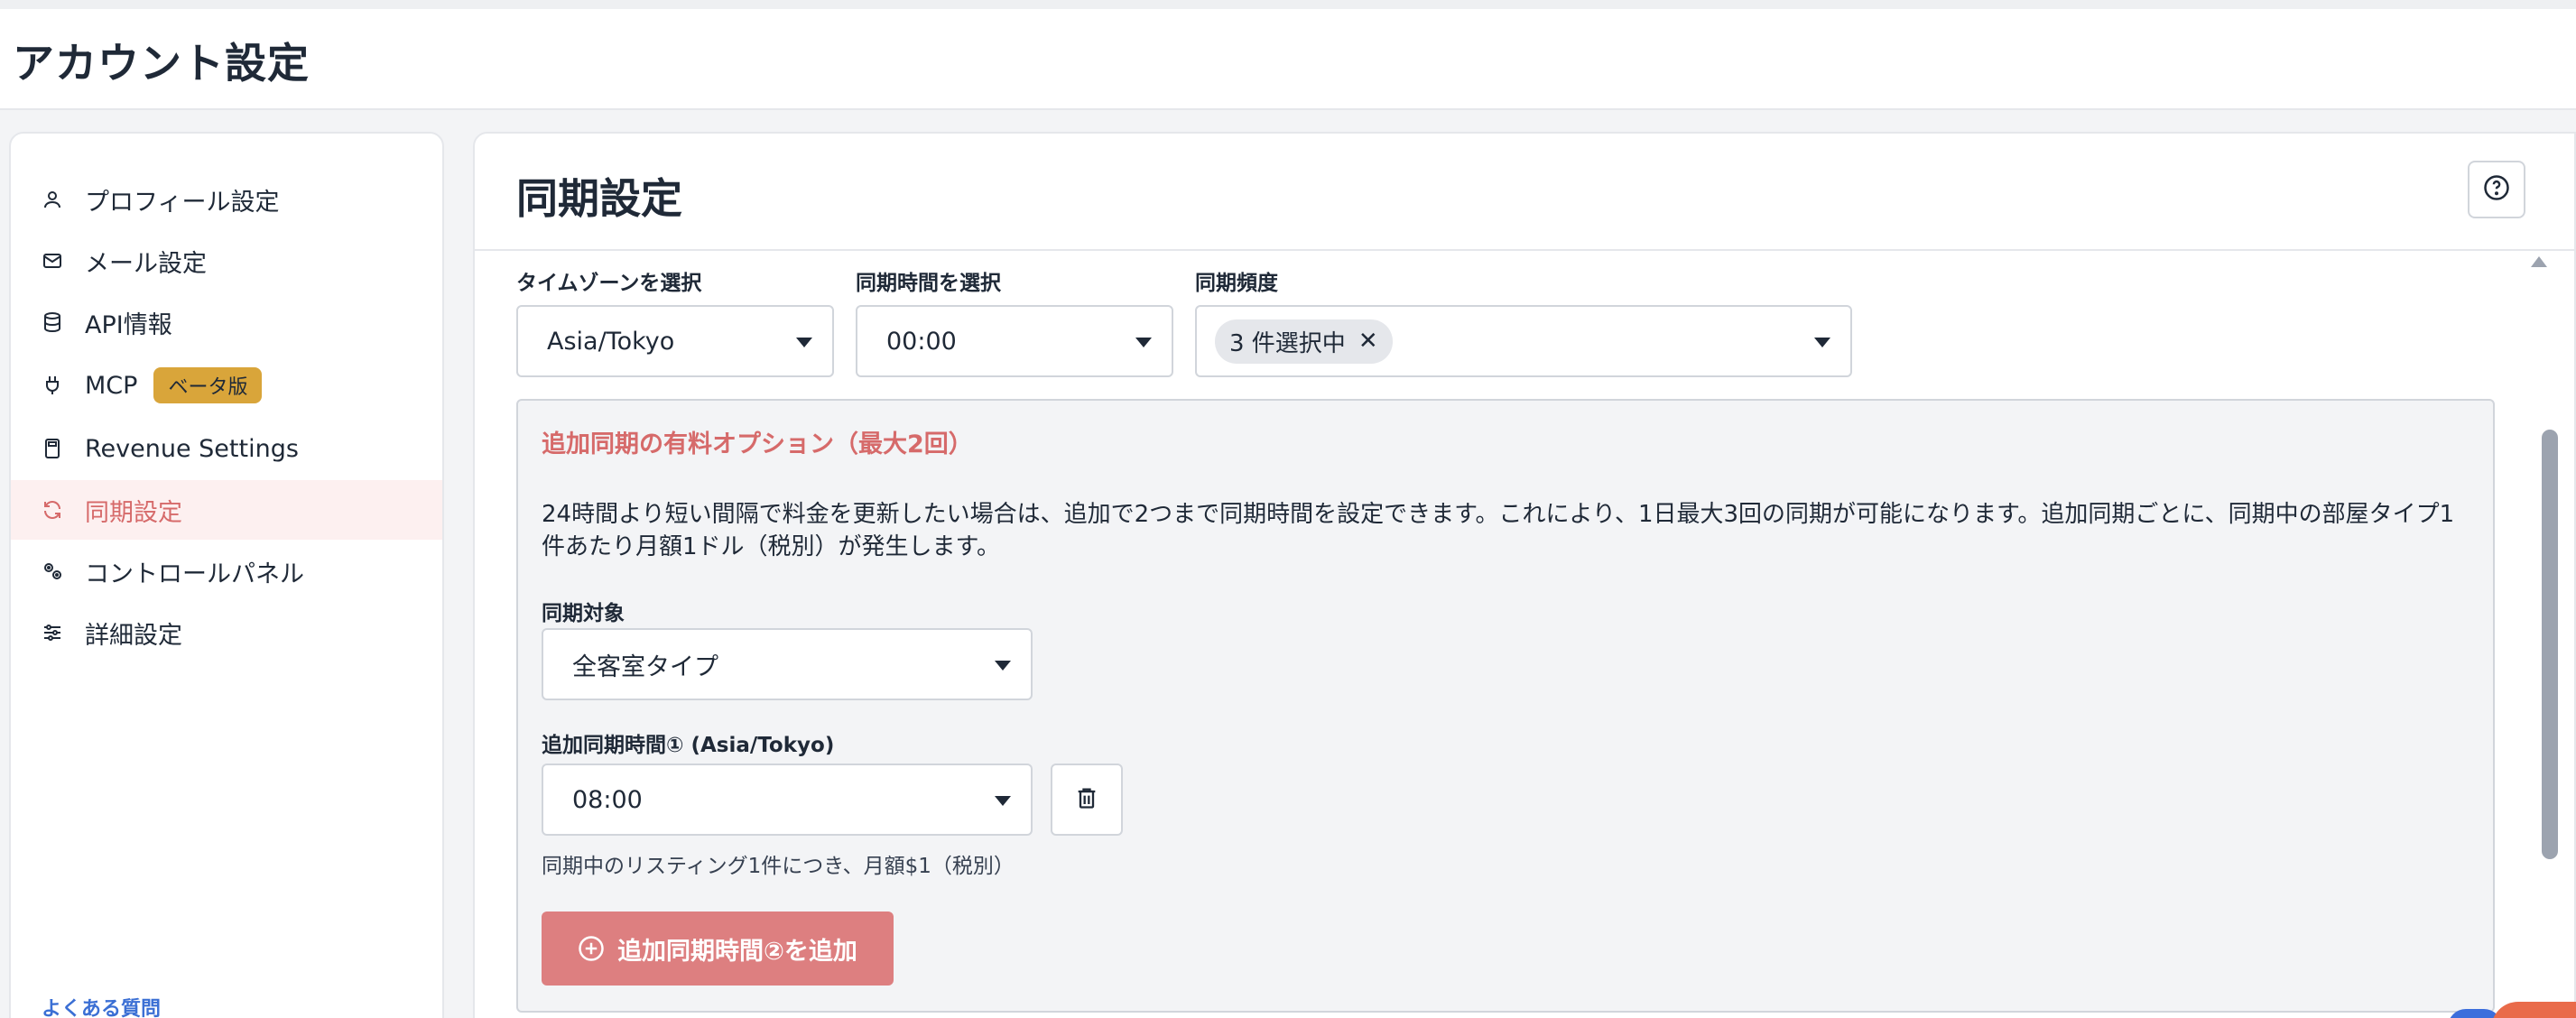 The image size is (2576, 1018). I want to click on plug-icon, so click(52, 385).